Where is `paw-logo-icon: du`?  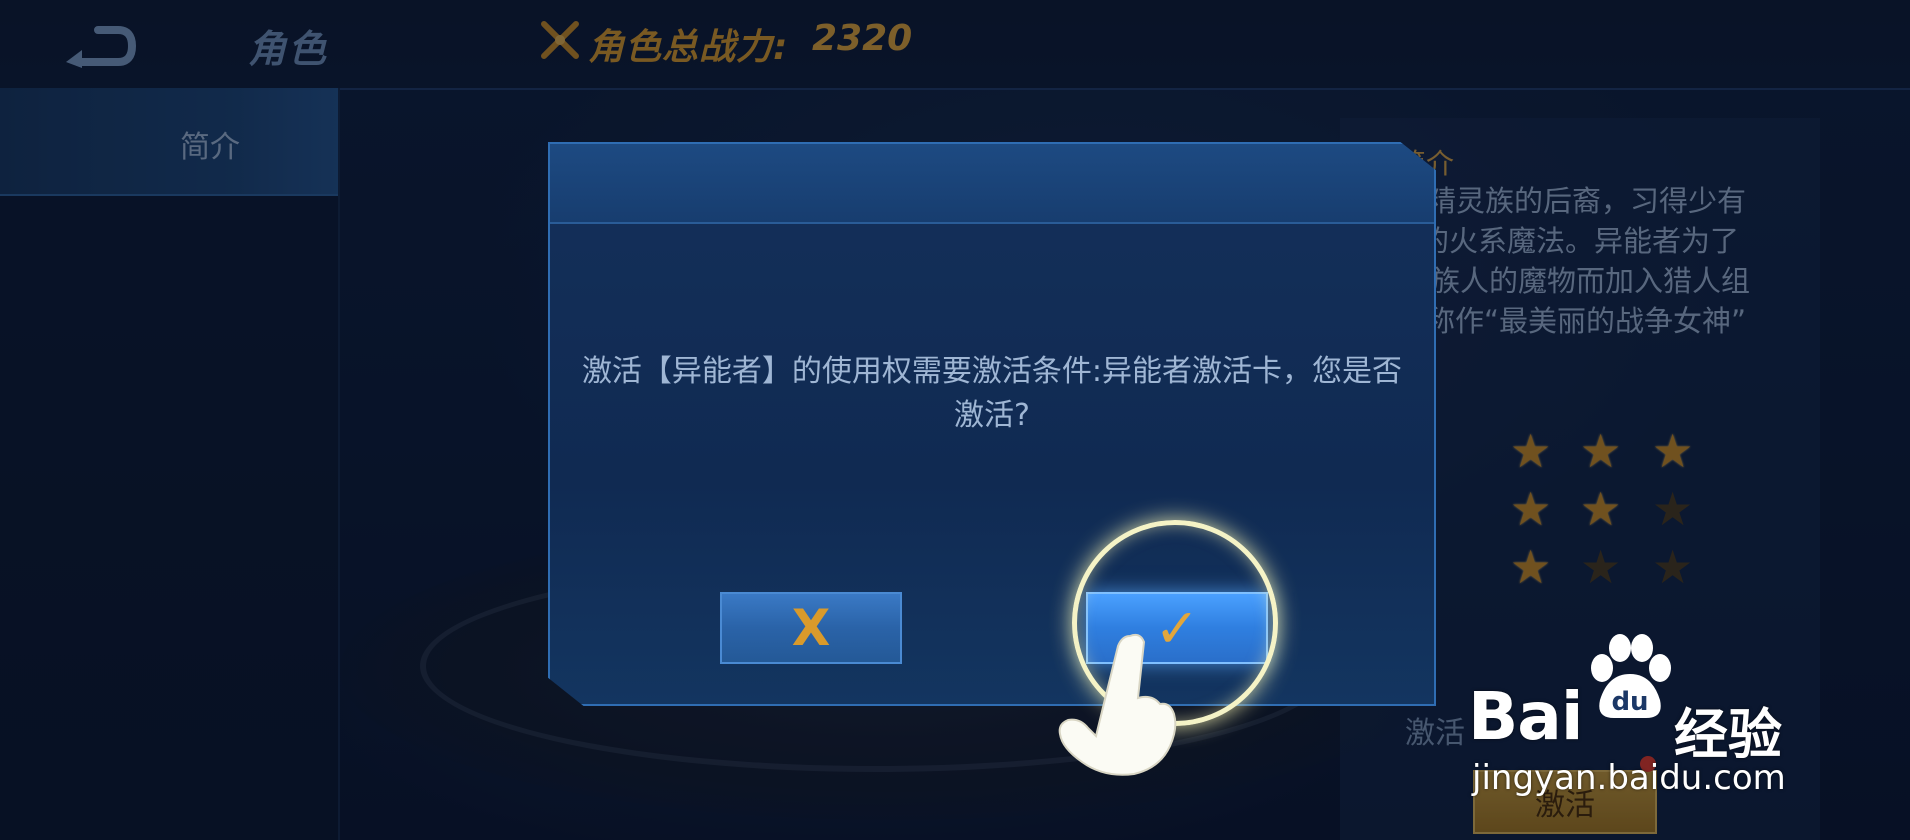 paw-logo-icon: du is located at coordinates (1631, 676).